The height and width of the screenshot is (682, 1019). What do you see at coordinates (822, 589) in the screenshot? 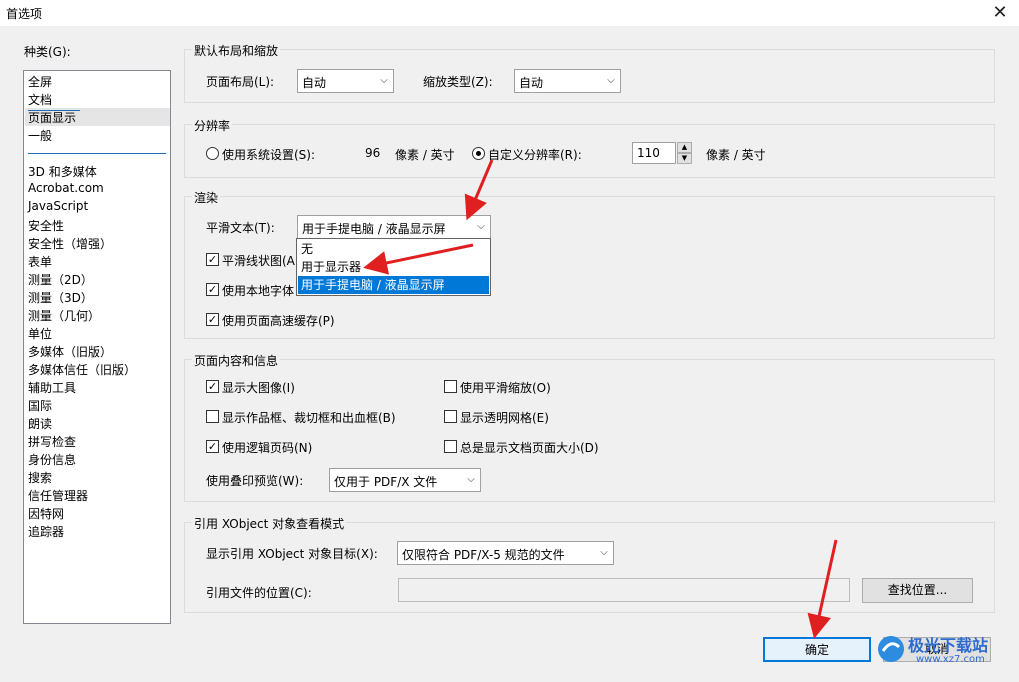
I see `arrow-to-ok-button` at bounding box center [822, 589].